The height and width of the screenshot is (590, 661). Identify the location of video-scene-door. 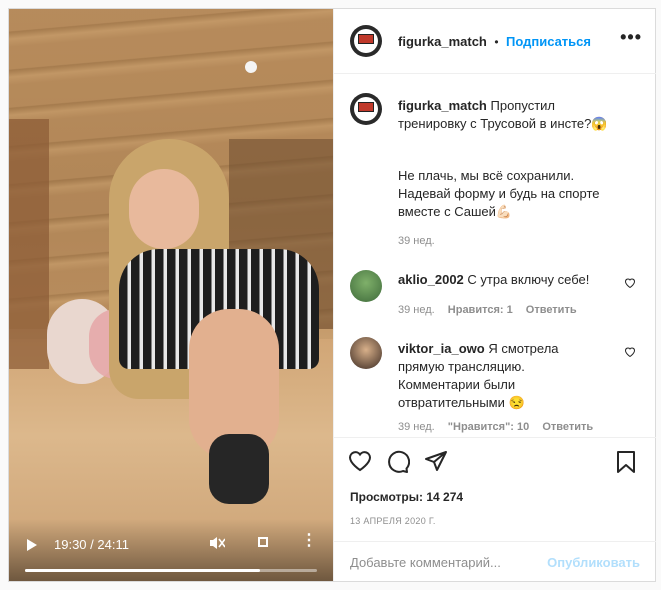
(29, 244).